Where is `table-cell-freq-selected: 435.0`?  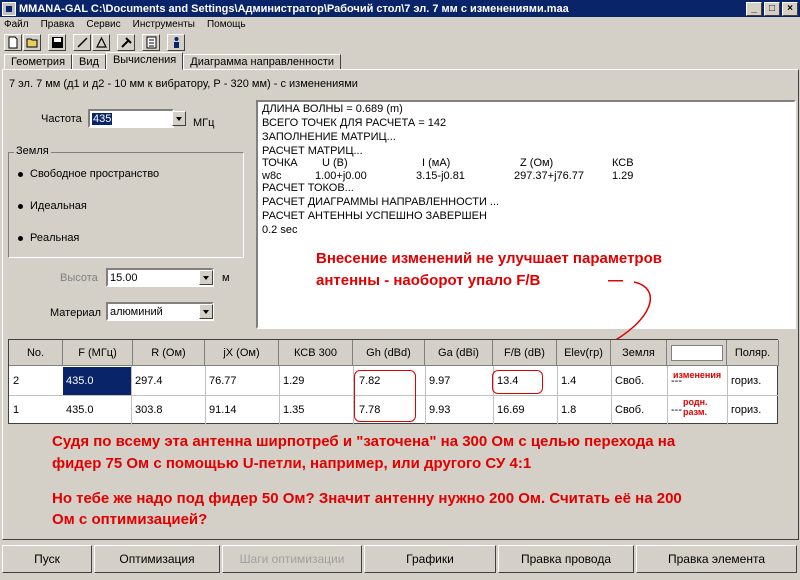 table-cell-freq-selected: 435.0 is located at coordinates (97, 381).